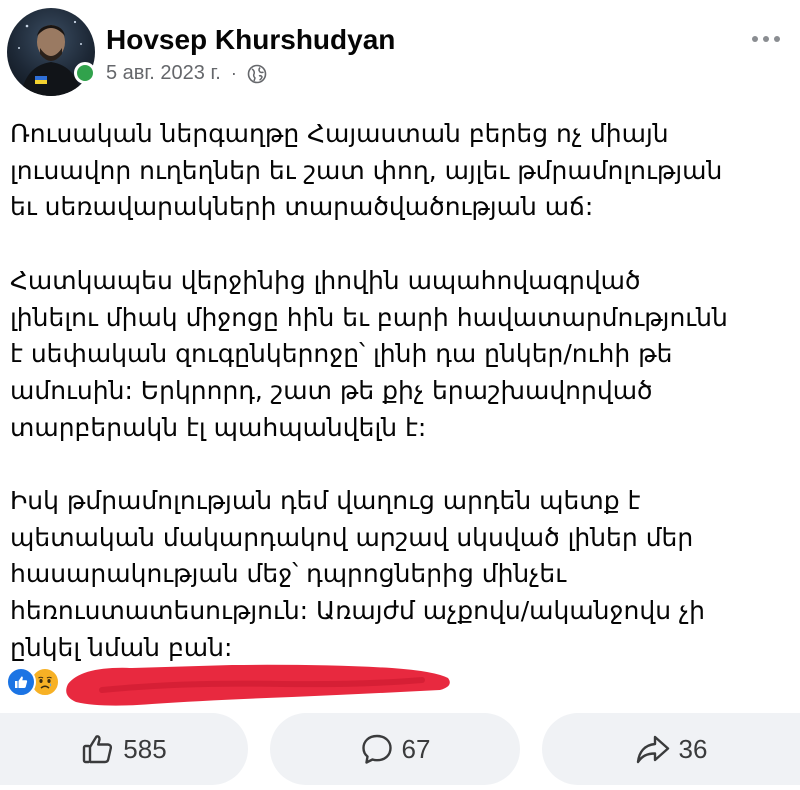 The height and width of the screenshot is (790, 800). What do you see at coordinates (163, 73) in the screenshot?
I see `post-date: 5 авг. 2023 г.` at bounding box center [163, 73].